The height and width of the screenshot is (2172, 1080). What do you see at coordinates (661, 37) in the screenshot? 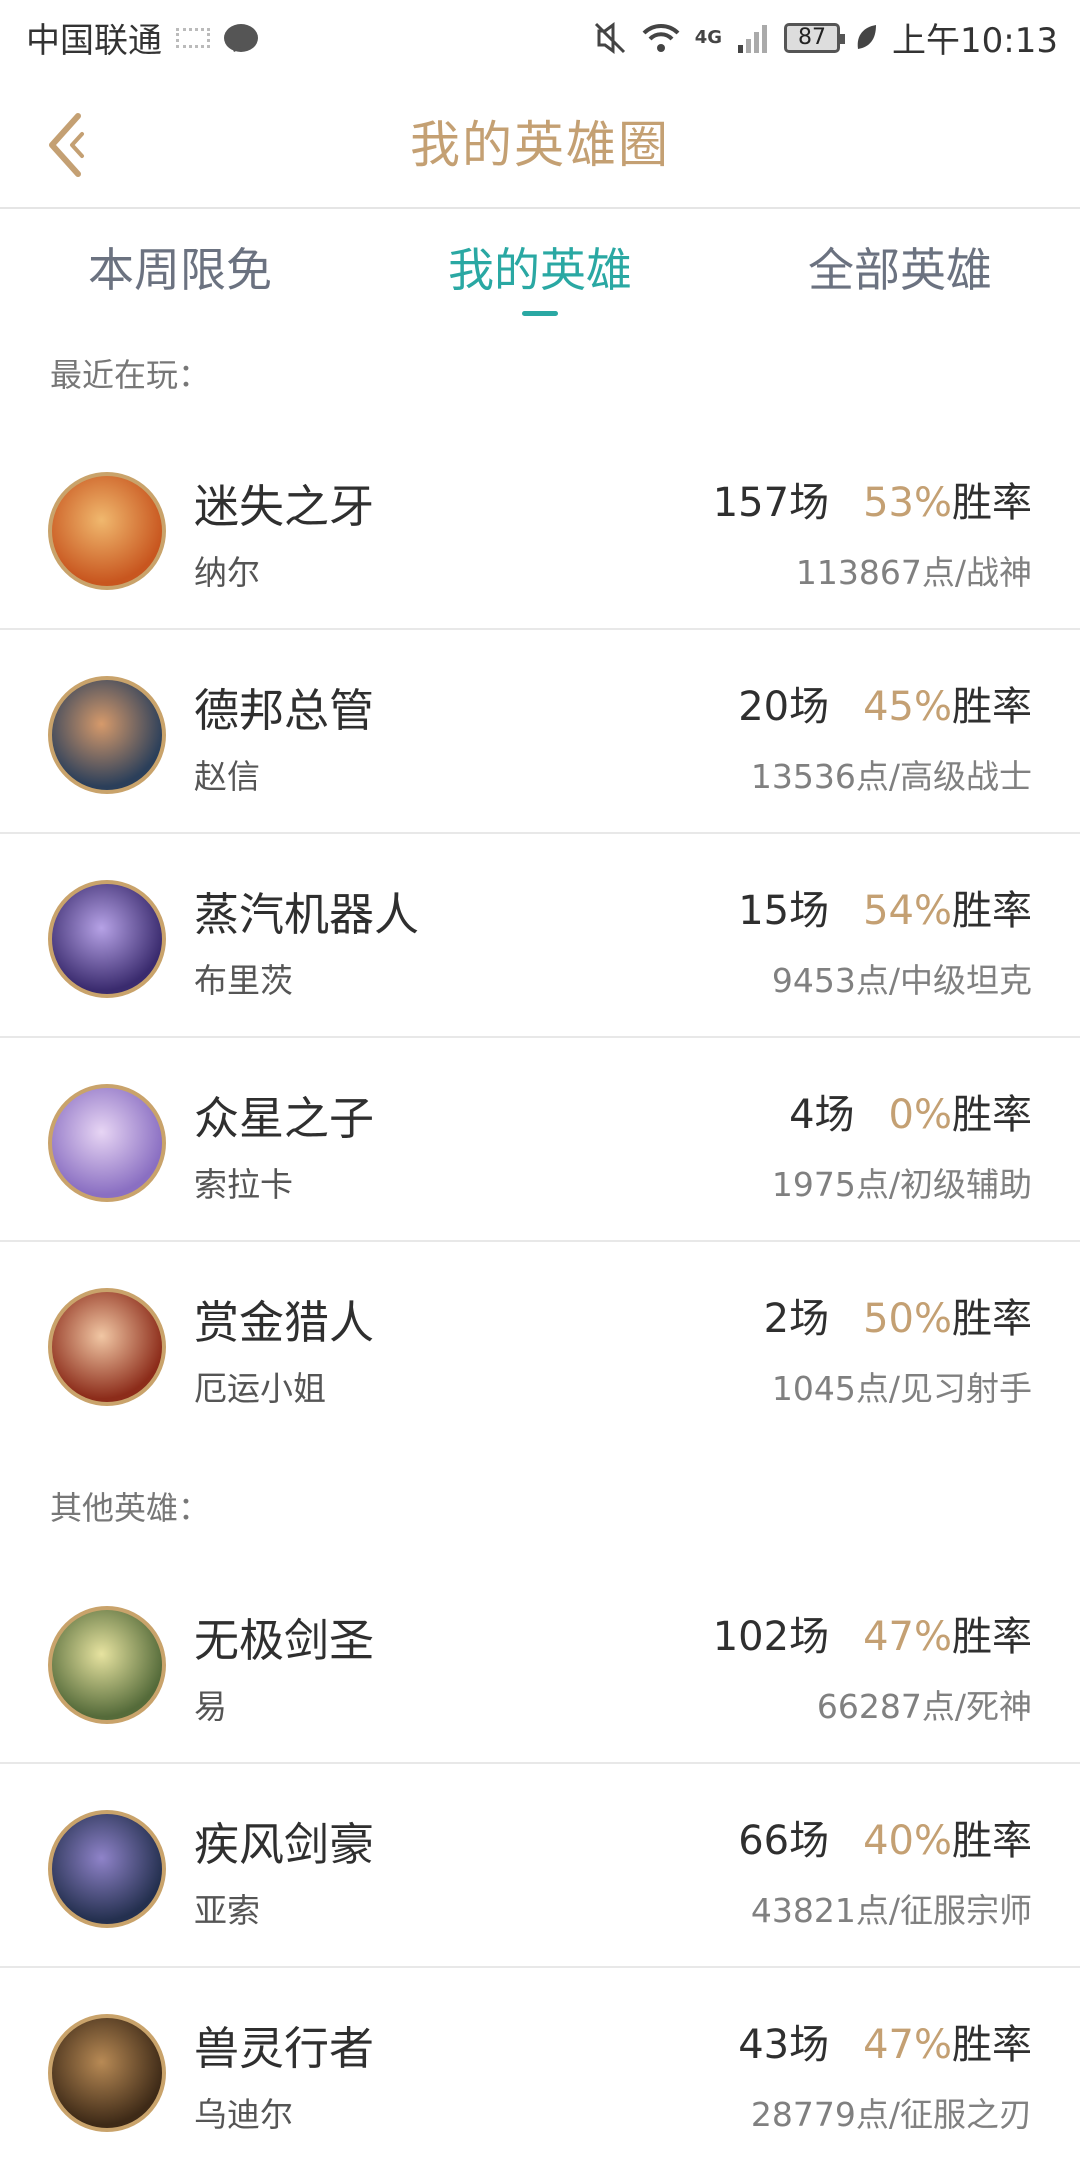
I see `wifi-icon` at bounding box center [661, 37].